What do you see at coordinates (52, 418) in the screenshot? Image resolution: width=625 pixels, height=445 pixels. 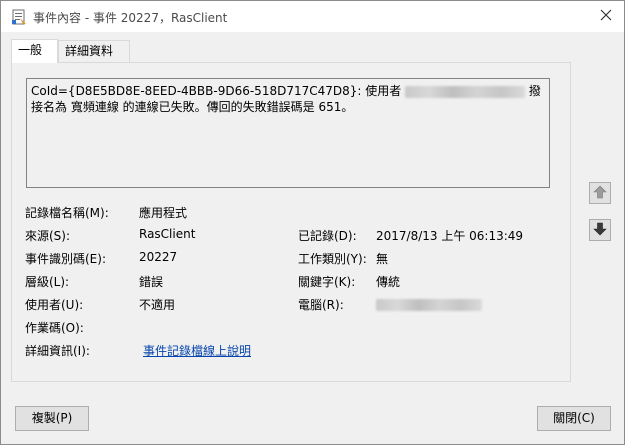 I see `copy-button: 複製(P)` at bounding box center [52, 418].